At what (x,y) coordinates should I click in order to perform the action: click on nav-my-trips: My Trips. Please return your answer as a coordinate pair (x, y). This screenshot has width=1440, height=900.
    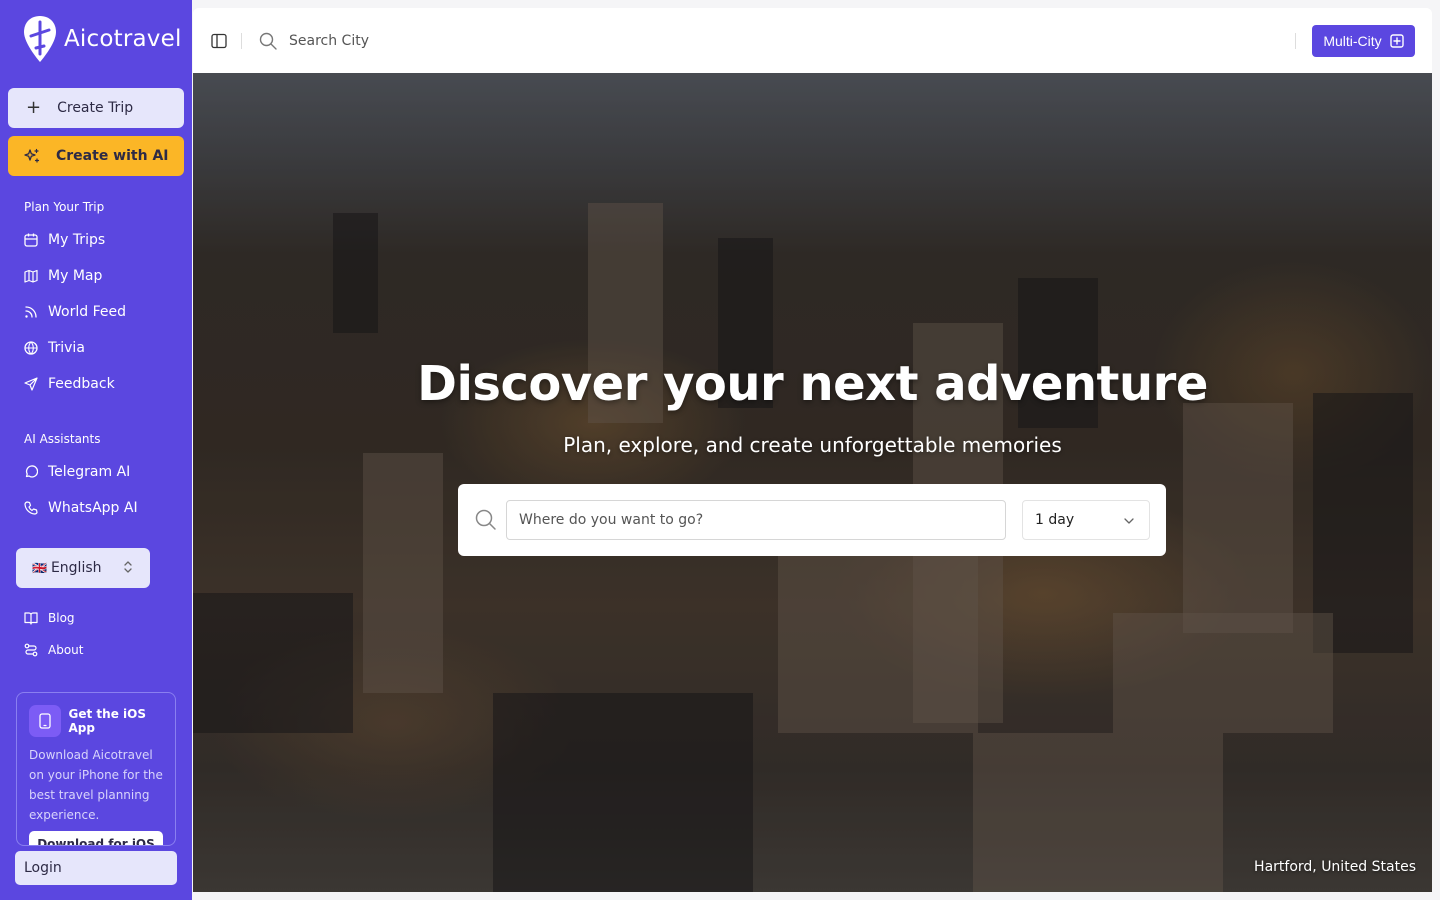
    Looking at the image, I should click on (64, 240).